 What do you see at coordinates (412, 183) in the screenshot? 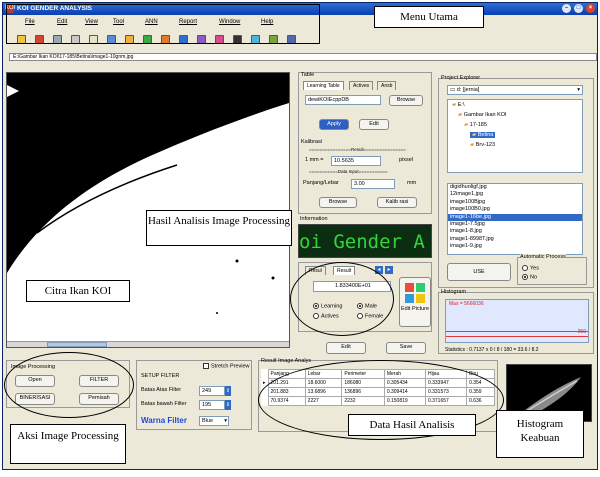
I see `length-unit: mm` at bounding box center [412, 183].